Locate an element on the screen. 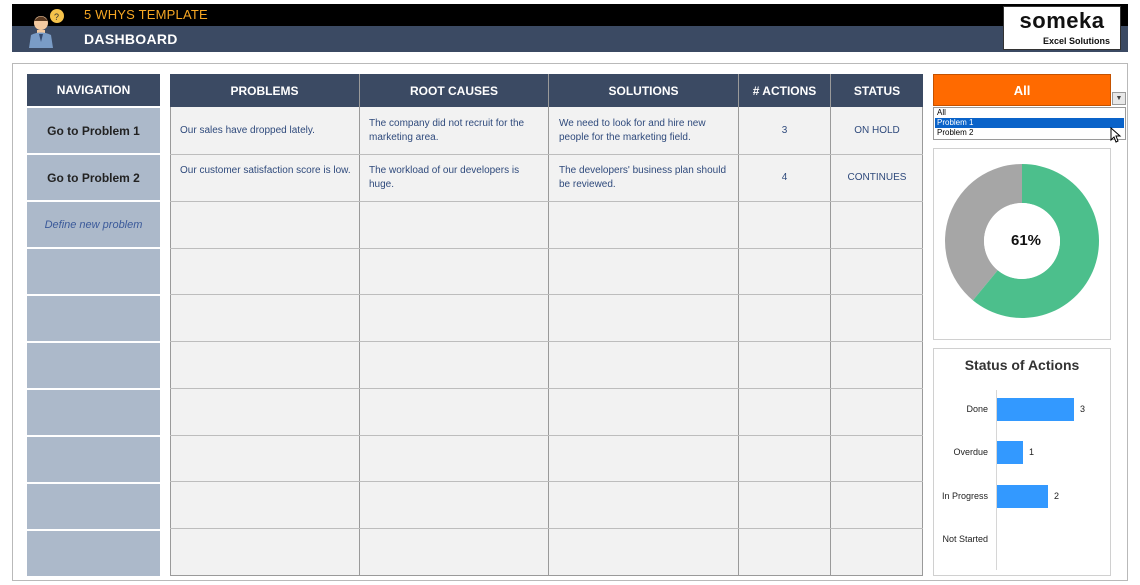 The width and height of the screenshot is (1140, 585). logo-wordmark: someka is located at coordinates (1062, 20).